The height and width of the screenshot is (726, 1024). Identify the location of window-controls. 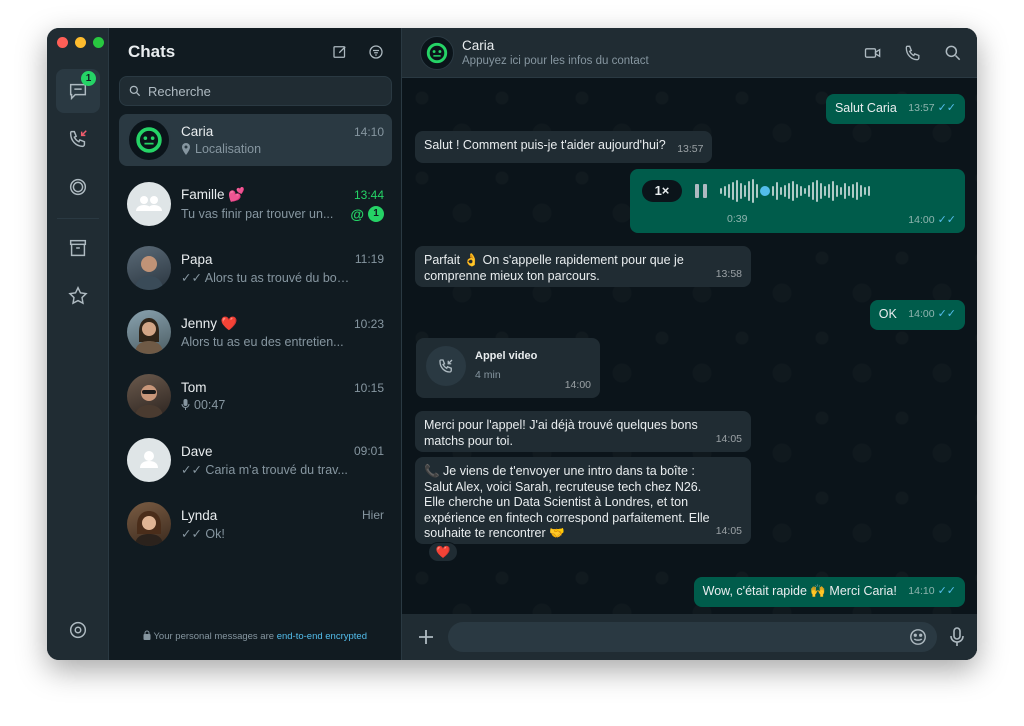
(80, 42).